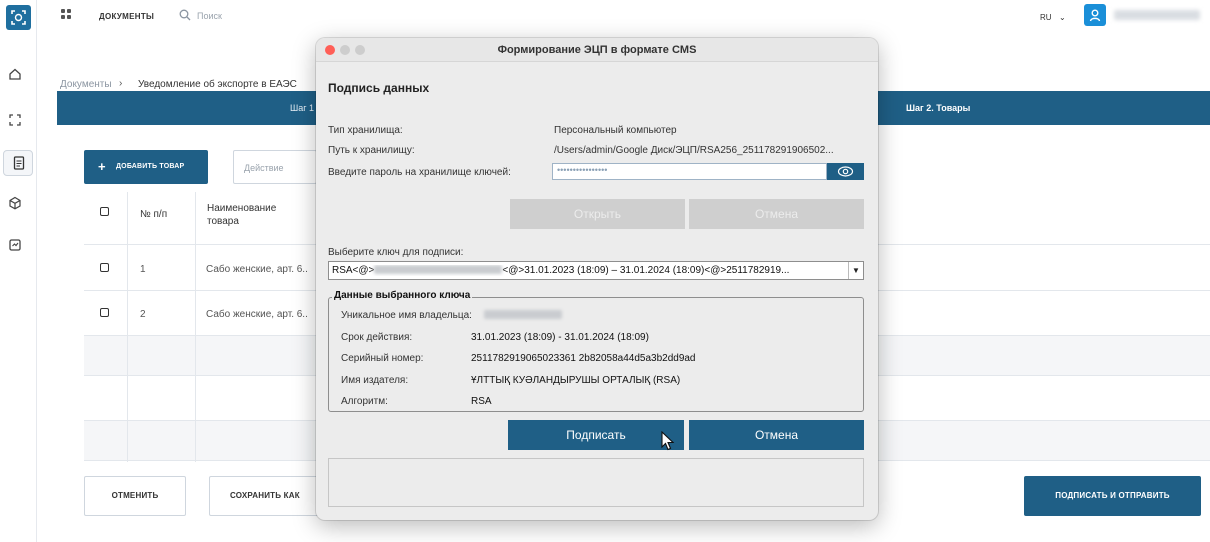  Describe the element at coordinates (217, 84) in the screenshot. I see `breadcrumb-current: Уведомление об экспорте в ЕАЭС` at that location.